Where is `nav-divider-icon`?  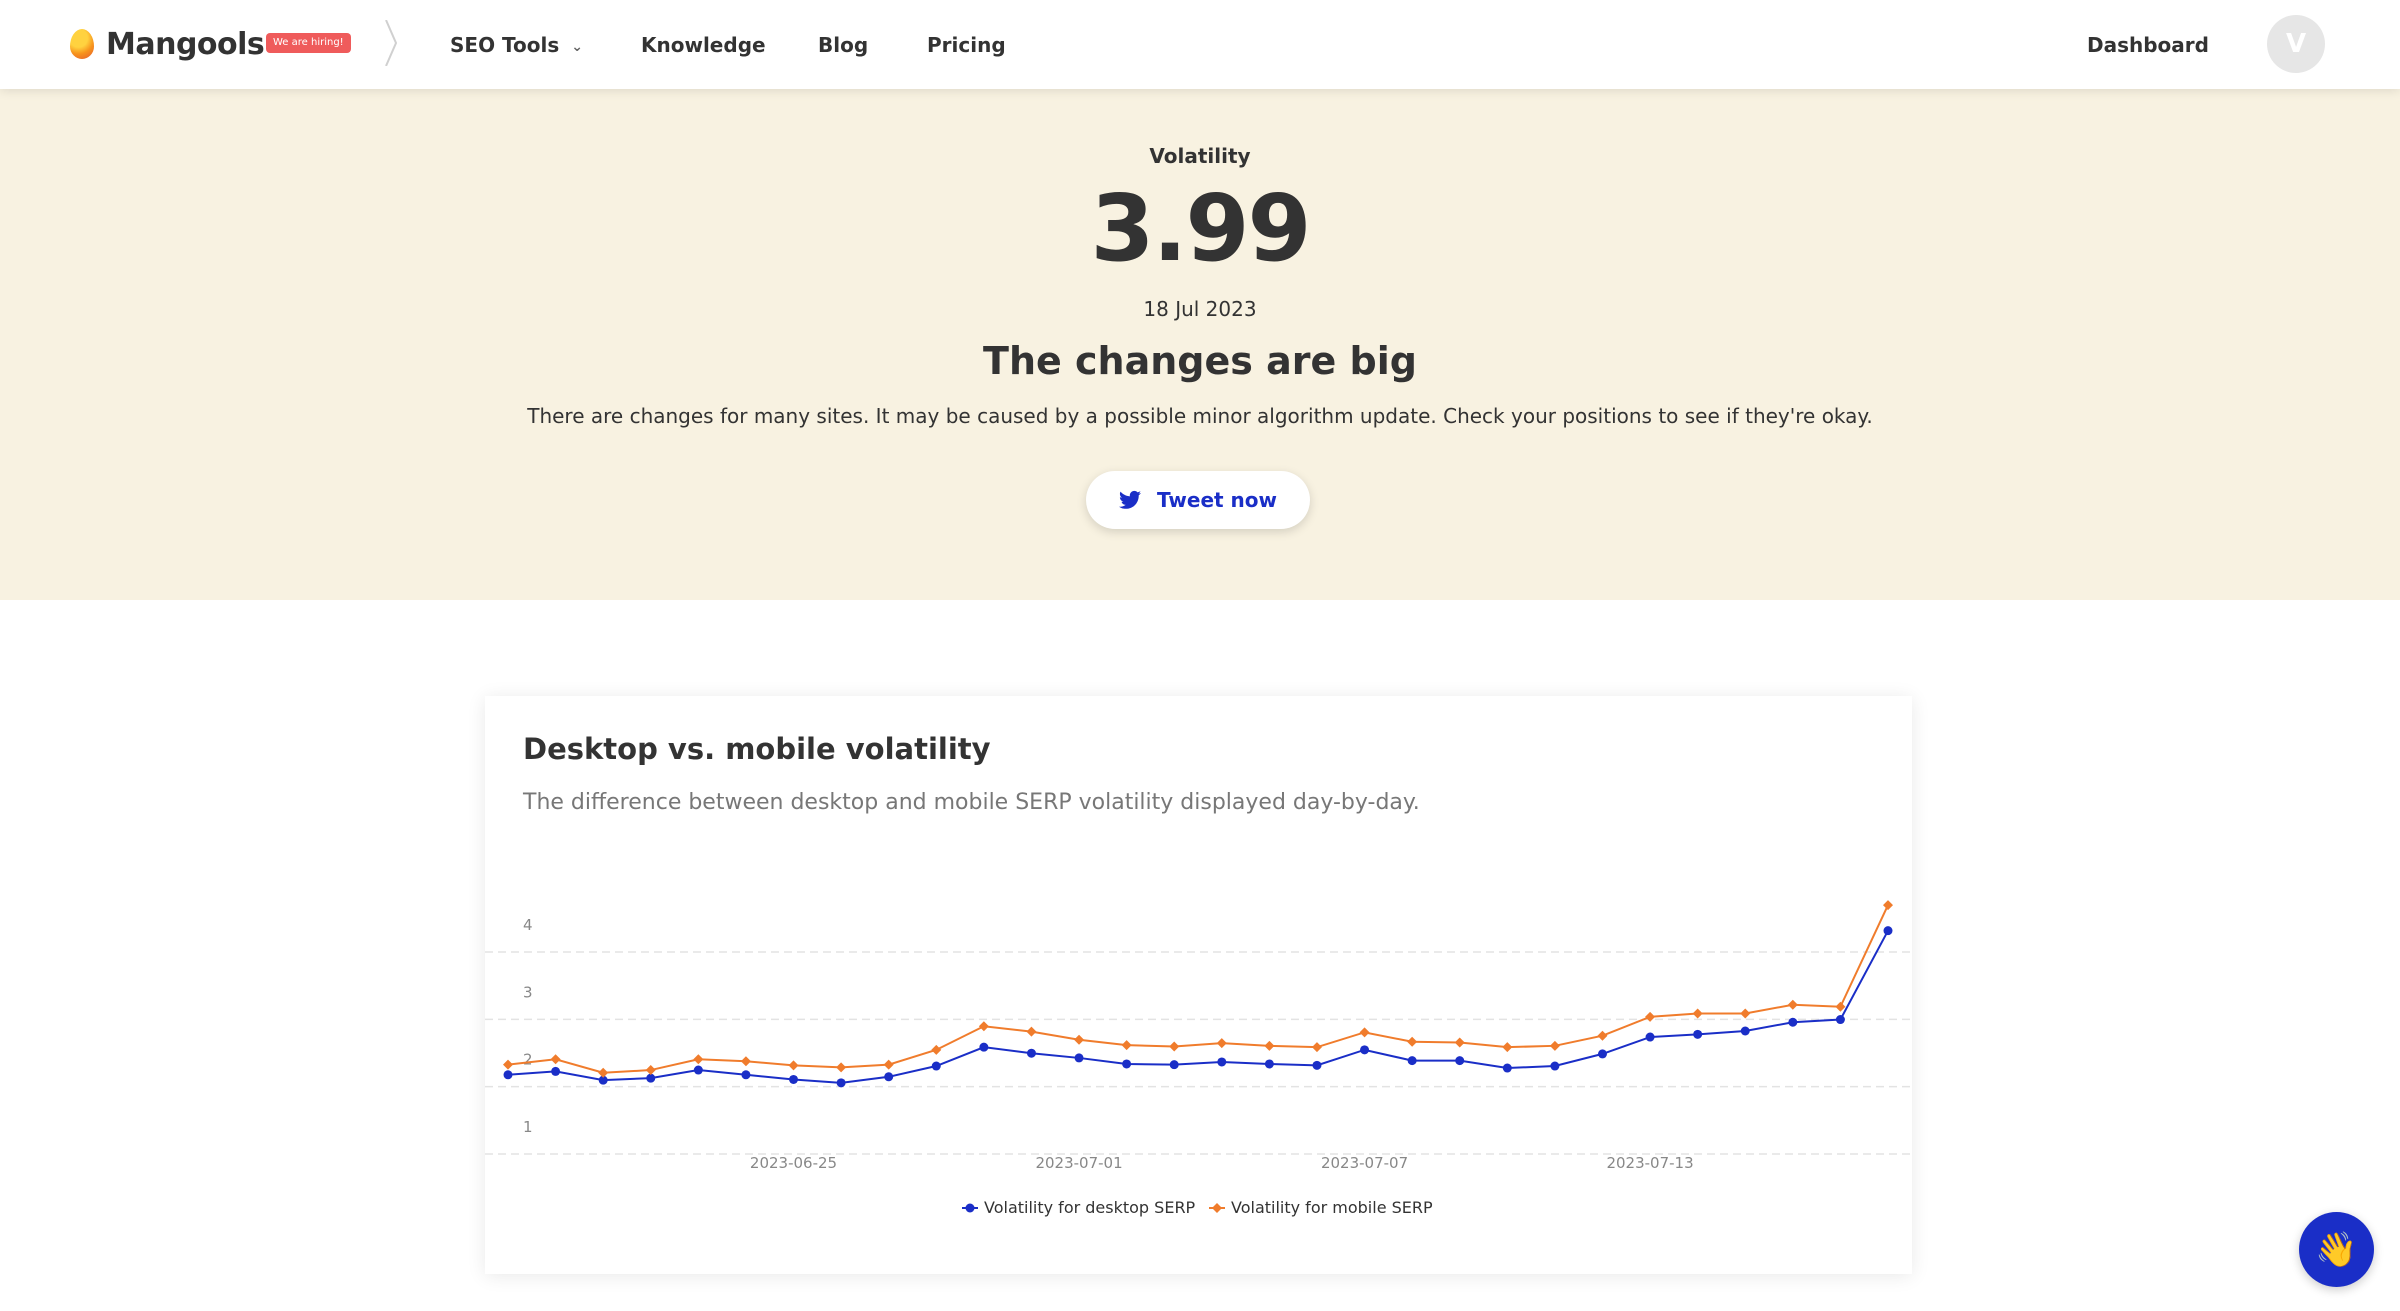
nav-divider-icon is located at coordinates (391, 43).